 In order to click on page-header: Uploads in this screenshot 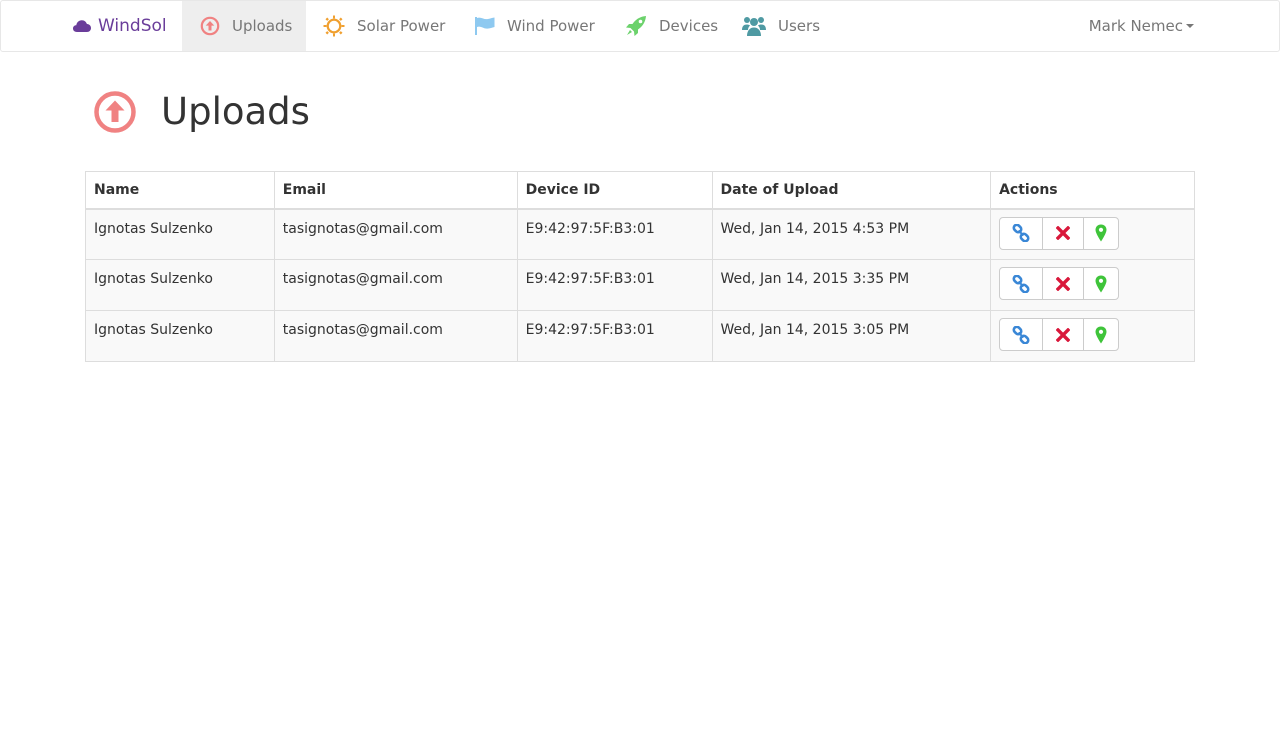, I will do `click(202, 111)`.